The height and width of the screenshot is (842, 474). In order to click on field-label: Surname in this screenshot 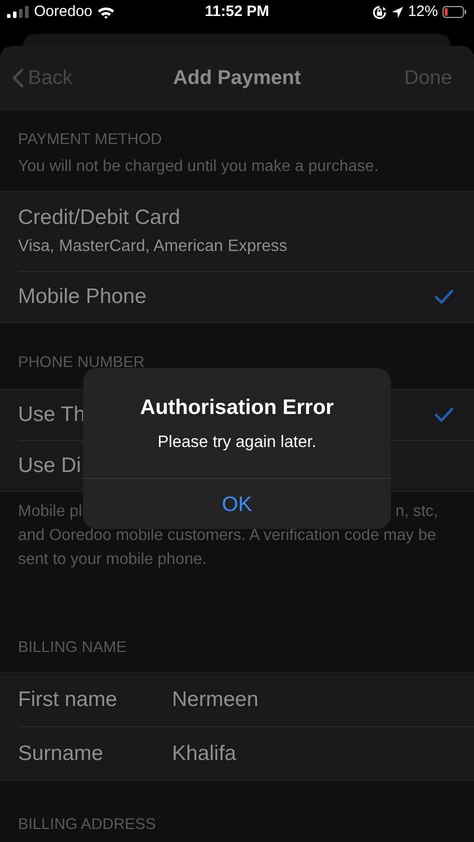, I will do `click(61, 753)`.